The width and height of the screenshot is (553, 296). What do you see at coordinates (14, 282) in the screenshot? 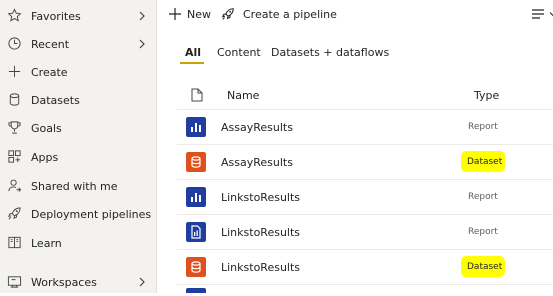
I see `workspaces-icon` at bounding box center [14, 282].